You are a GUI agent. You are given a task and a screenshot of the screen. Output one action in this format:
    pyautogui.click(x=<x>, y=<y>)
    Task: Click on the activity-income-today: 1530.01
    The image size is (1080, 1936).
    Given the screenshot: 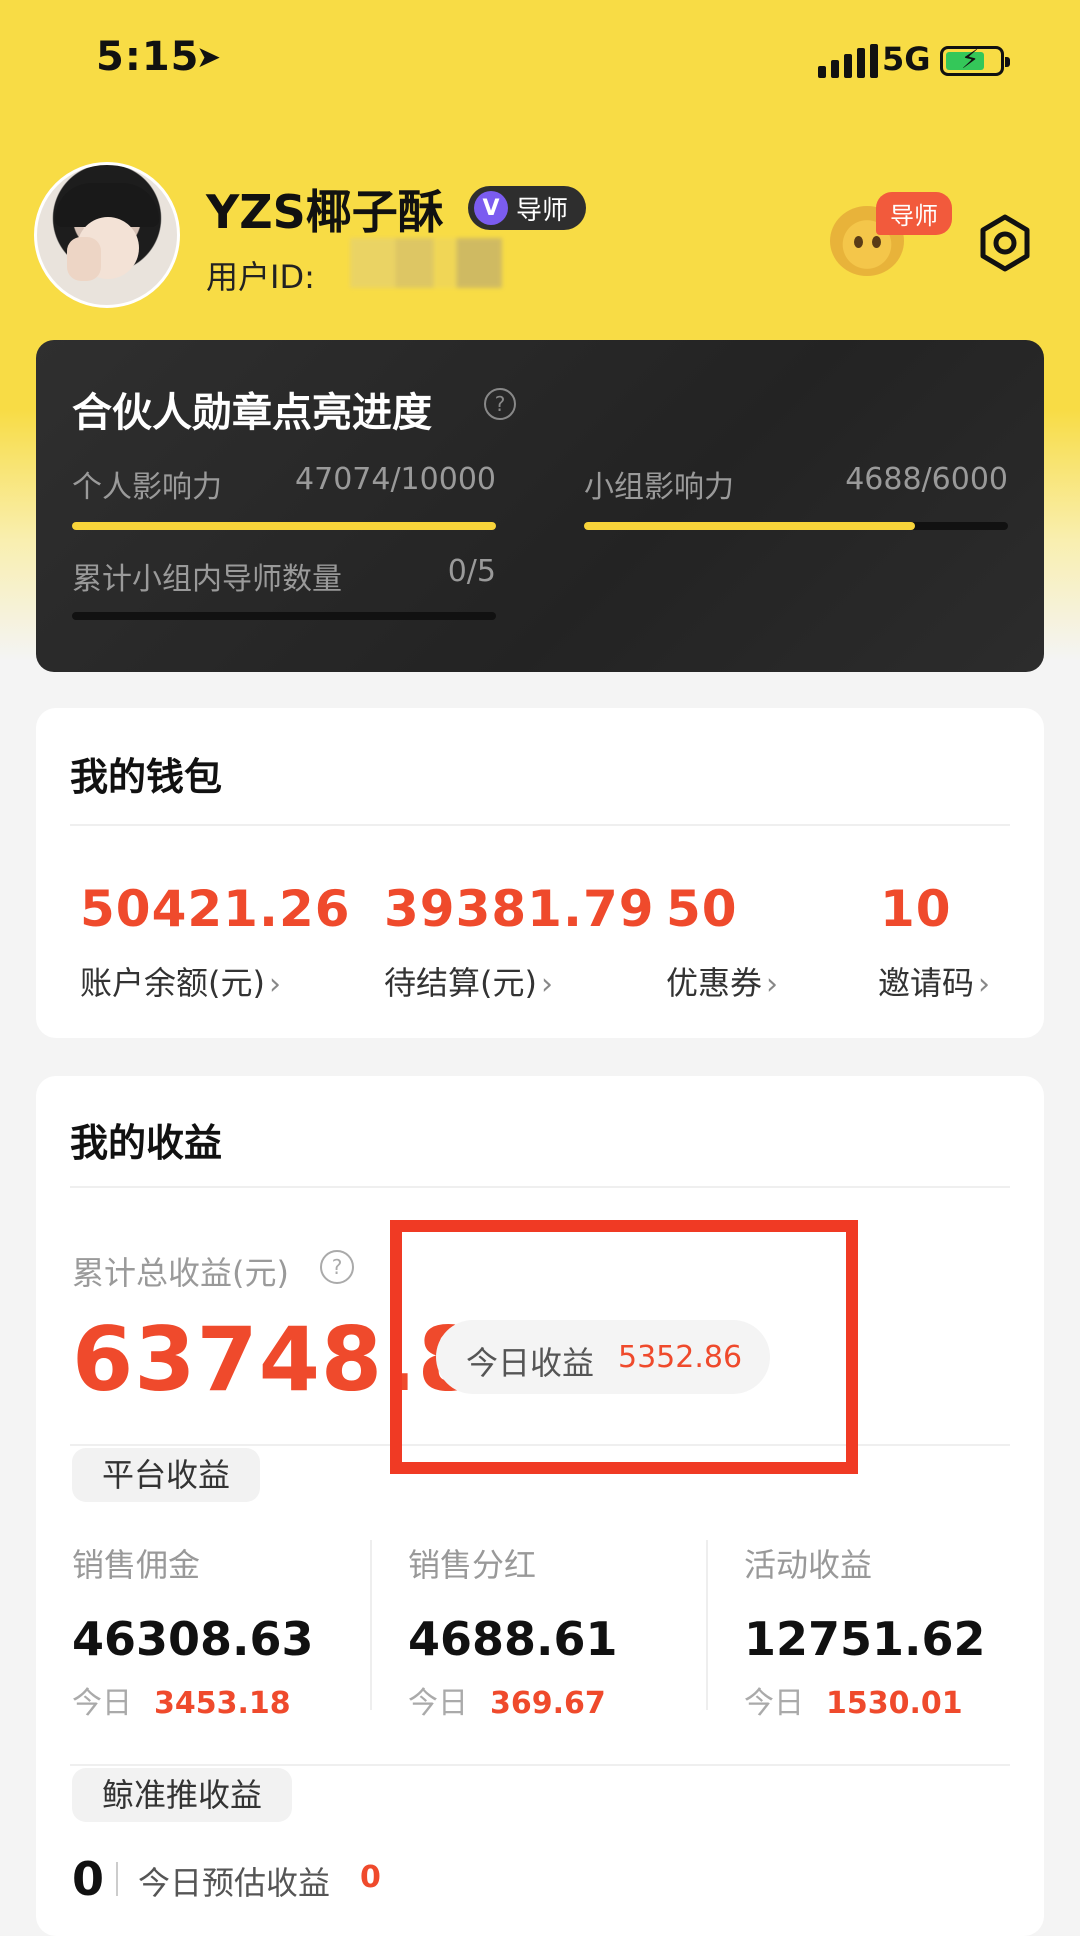 What is the action you would take?
    pyautogui.click(x=894, y=1703)
    